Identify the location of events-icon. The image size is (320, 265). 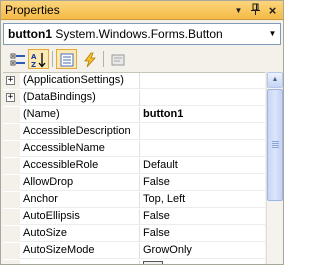
(90, 60).